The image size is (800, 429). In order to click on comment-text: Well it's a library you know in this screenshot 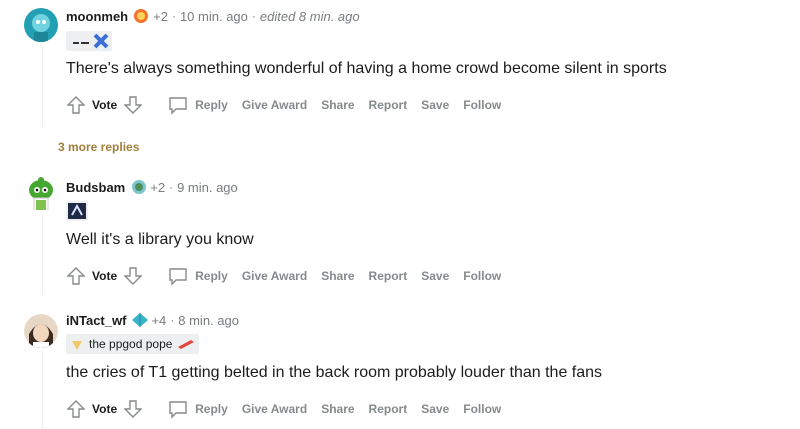, I will do `click(160, 239)`.